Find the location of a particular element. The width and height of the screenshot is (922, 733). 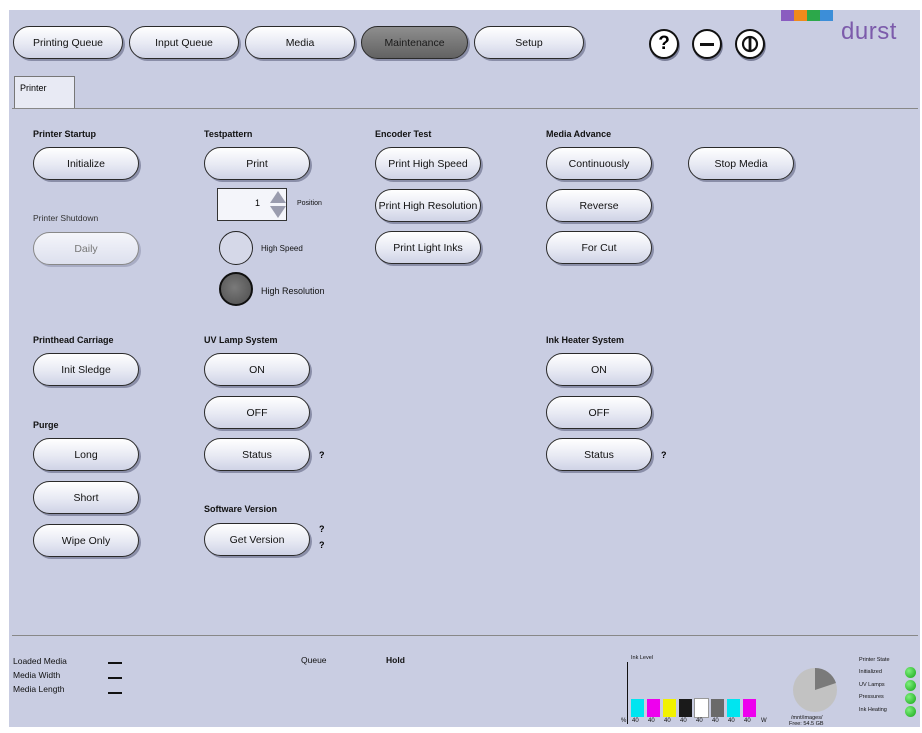

ink-heater-off-button: OFF is located at coordinates (599, 412).